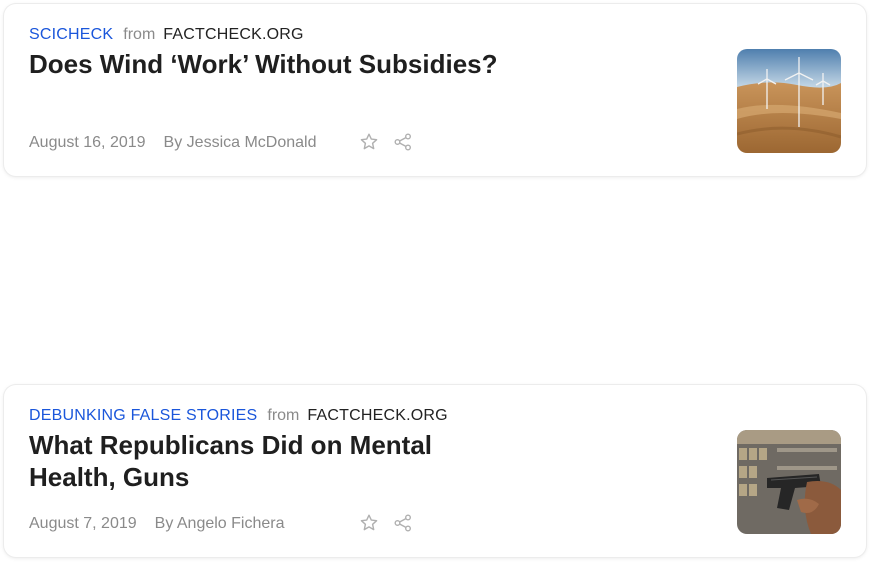  I want to click on article-title: Does Wind ‘Work’ Without Subsidies?, so click(269, 64).